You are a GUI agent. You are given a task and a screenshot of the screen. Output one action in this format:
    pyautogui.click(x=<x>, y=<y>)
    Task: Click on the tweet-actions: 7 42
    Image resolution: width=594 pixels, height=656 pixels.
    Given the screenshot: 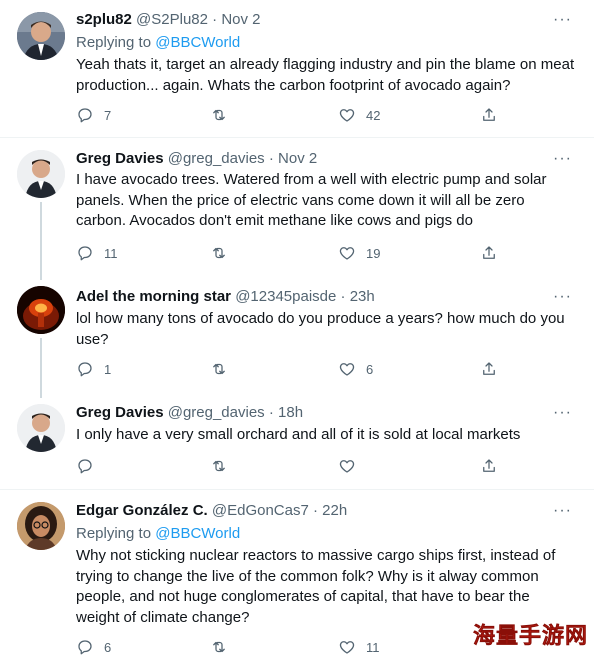 What is the action you would take?
    pyautogui.click(x=291, y=117)
    